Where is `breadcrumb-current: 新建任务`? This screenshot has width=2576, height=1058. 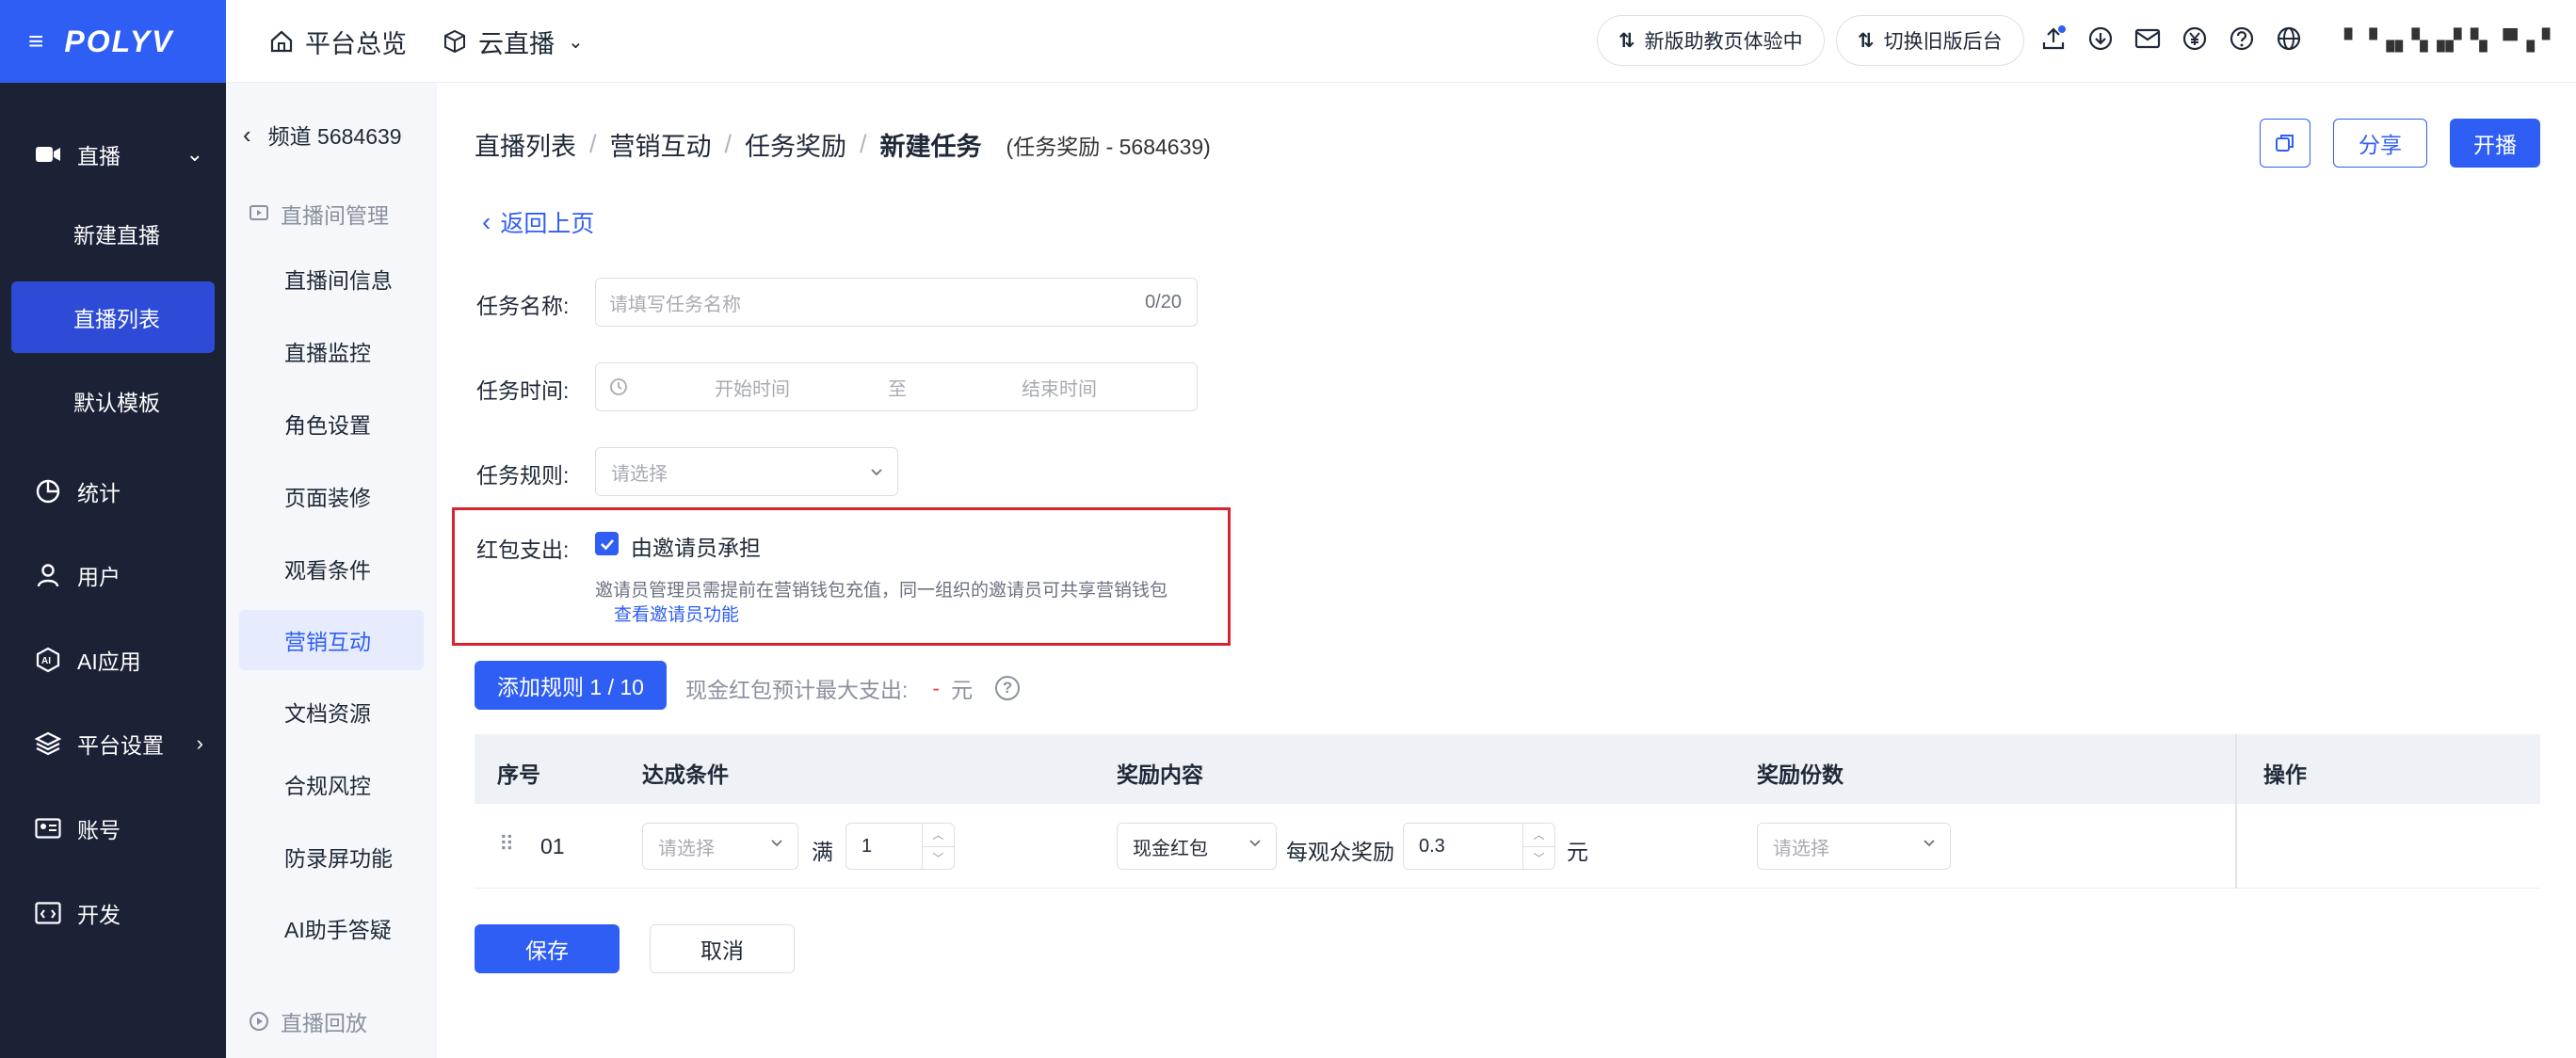 breadcrumb-current: 新建任务 is located at coordinates (930, 147).